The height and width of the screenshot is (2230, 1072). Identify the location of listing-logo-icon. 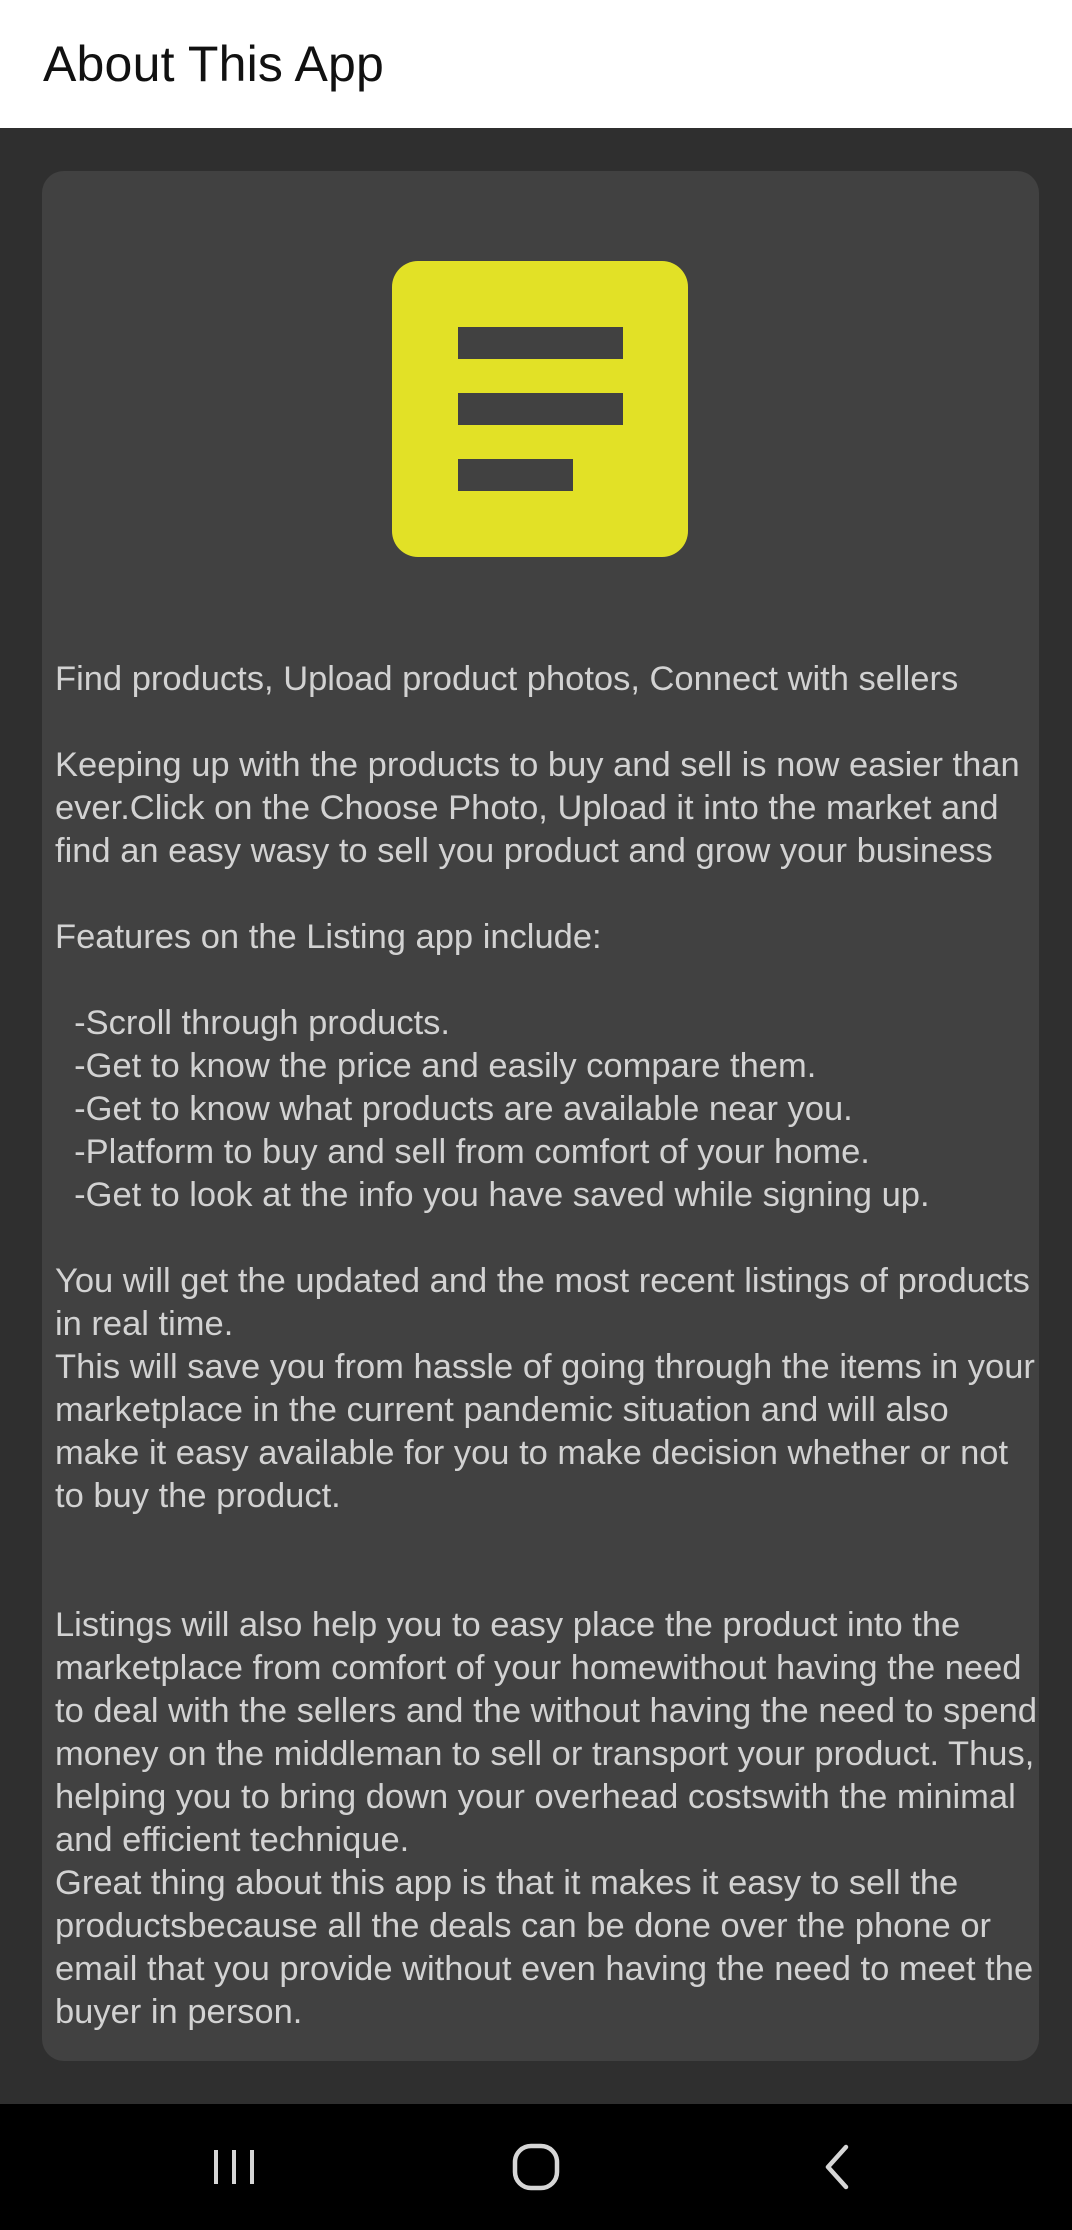
(540, 409).